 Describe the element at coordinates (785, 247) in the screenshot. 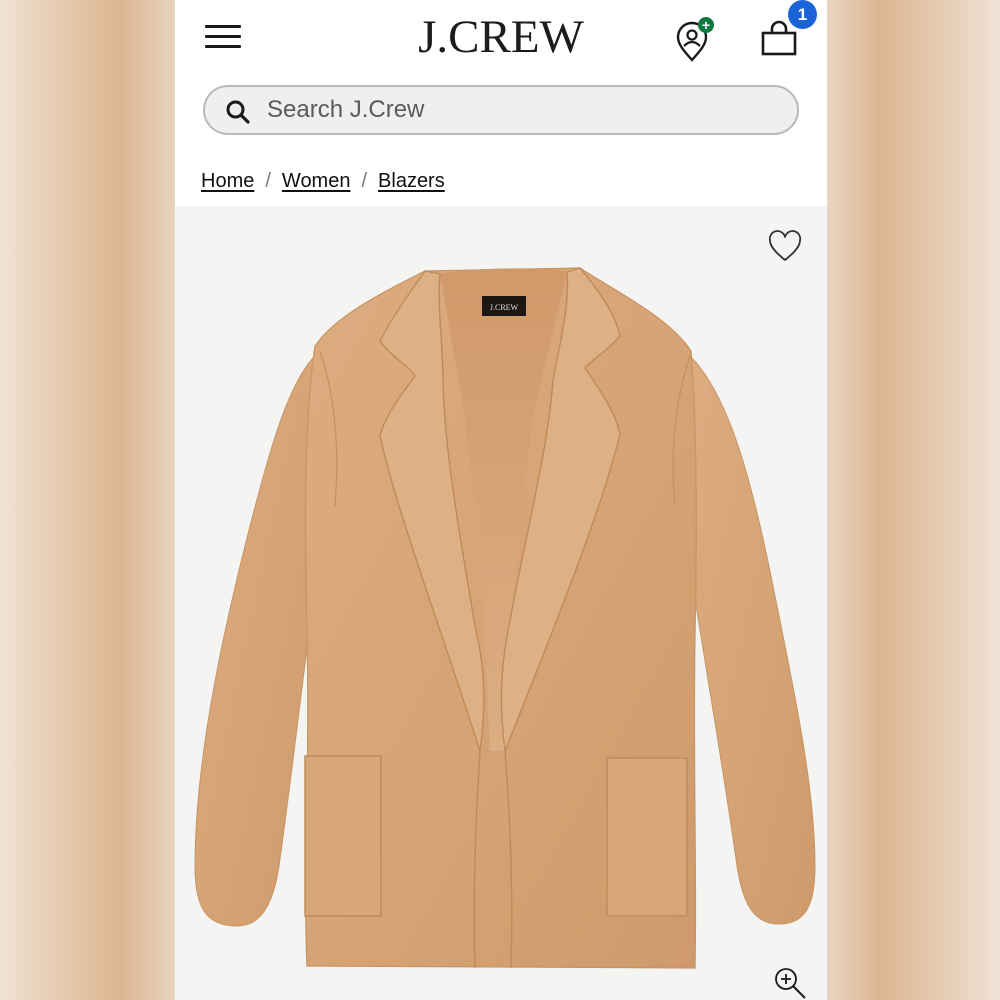

I see `wishlist-heart-icon` at that location.